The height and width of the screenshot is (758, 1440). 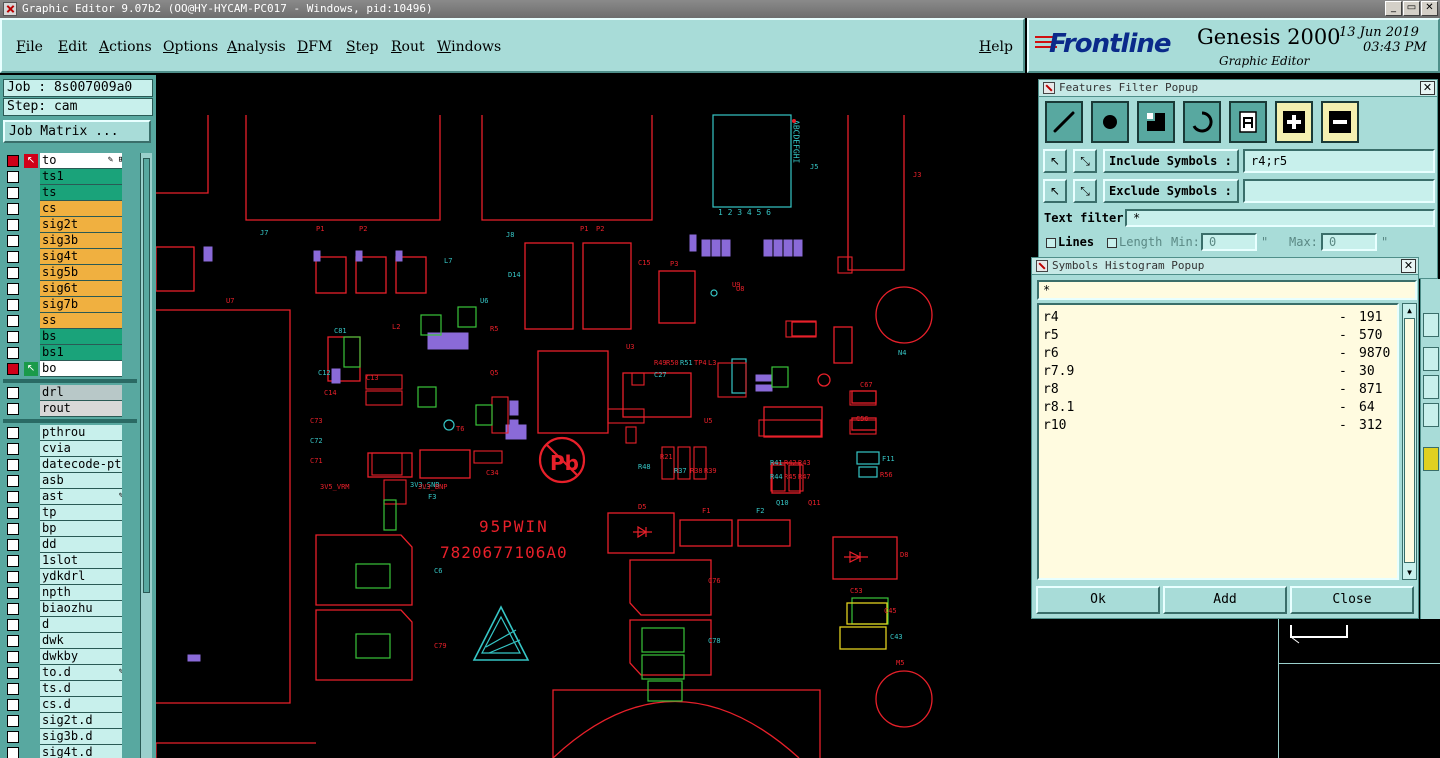 I want to click on histogram-row: r8 -871, so click(x=1218, y=390).